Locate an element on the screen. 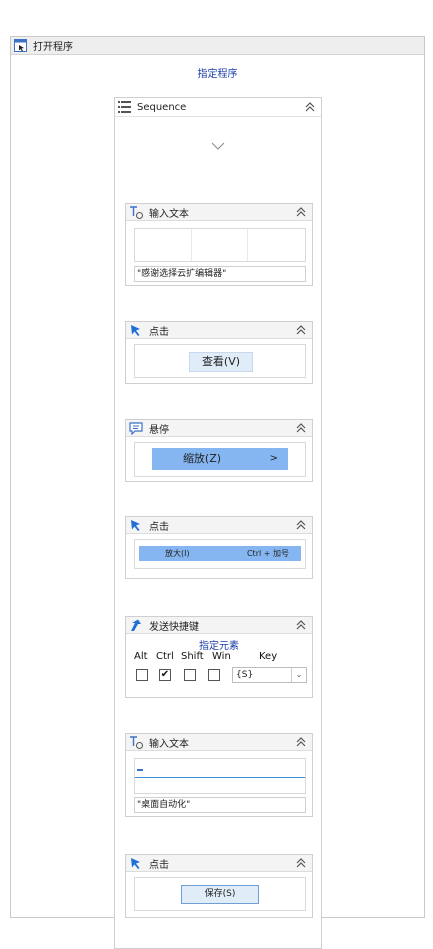  click-activity: 点击 放大(I) Ctrl + 加号 is located at coordinates (219, 547).